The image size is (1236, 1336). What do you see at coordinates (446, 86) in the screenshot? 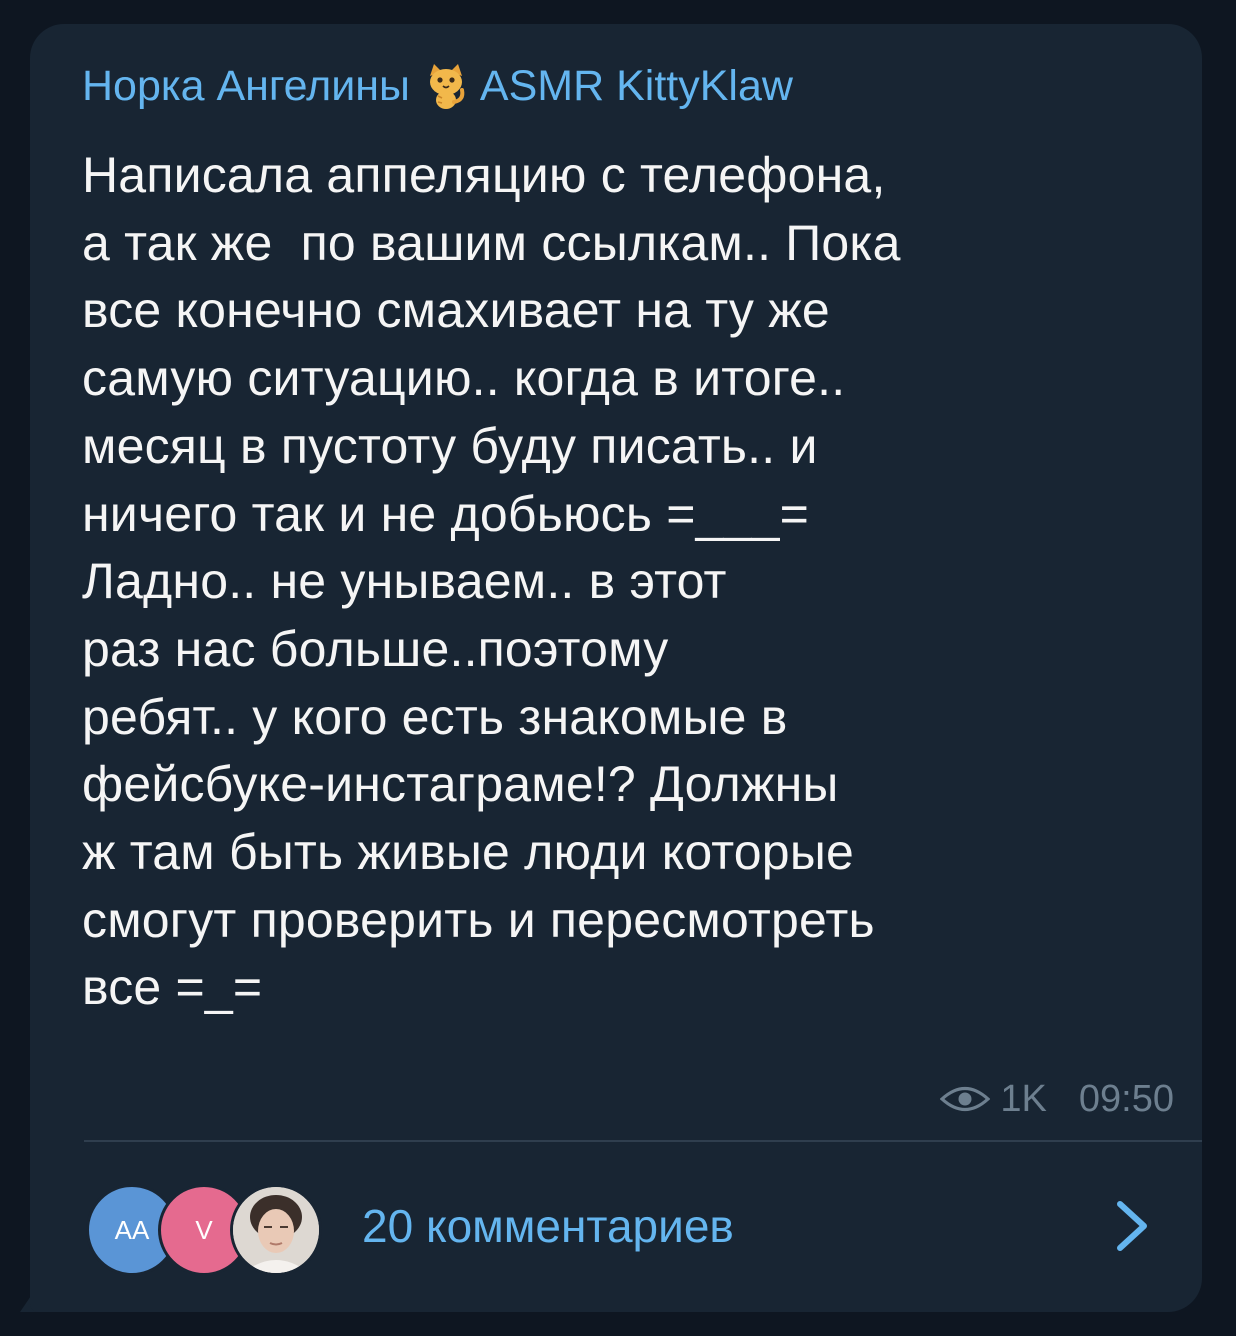
I see `cat-face-icon` at bounding box center [446, 86].